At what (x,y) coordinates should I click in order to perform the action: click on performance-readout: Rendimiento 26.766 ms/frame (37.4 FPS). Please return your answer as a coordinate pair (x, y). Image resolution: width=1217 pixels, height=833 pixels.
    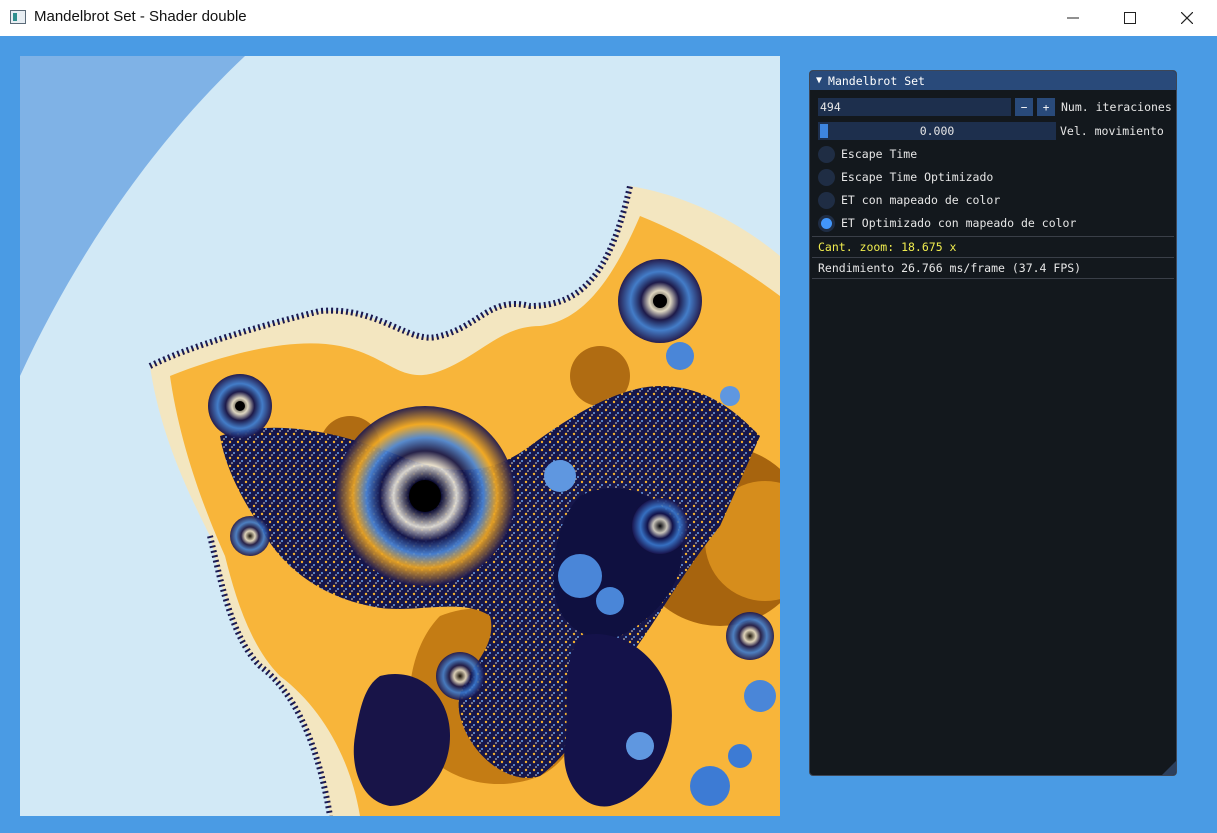
    Looking at the image, I should click on (950, 268).